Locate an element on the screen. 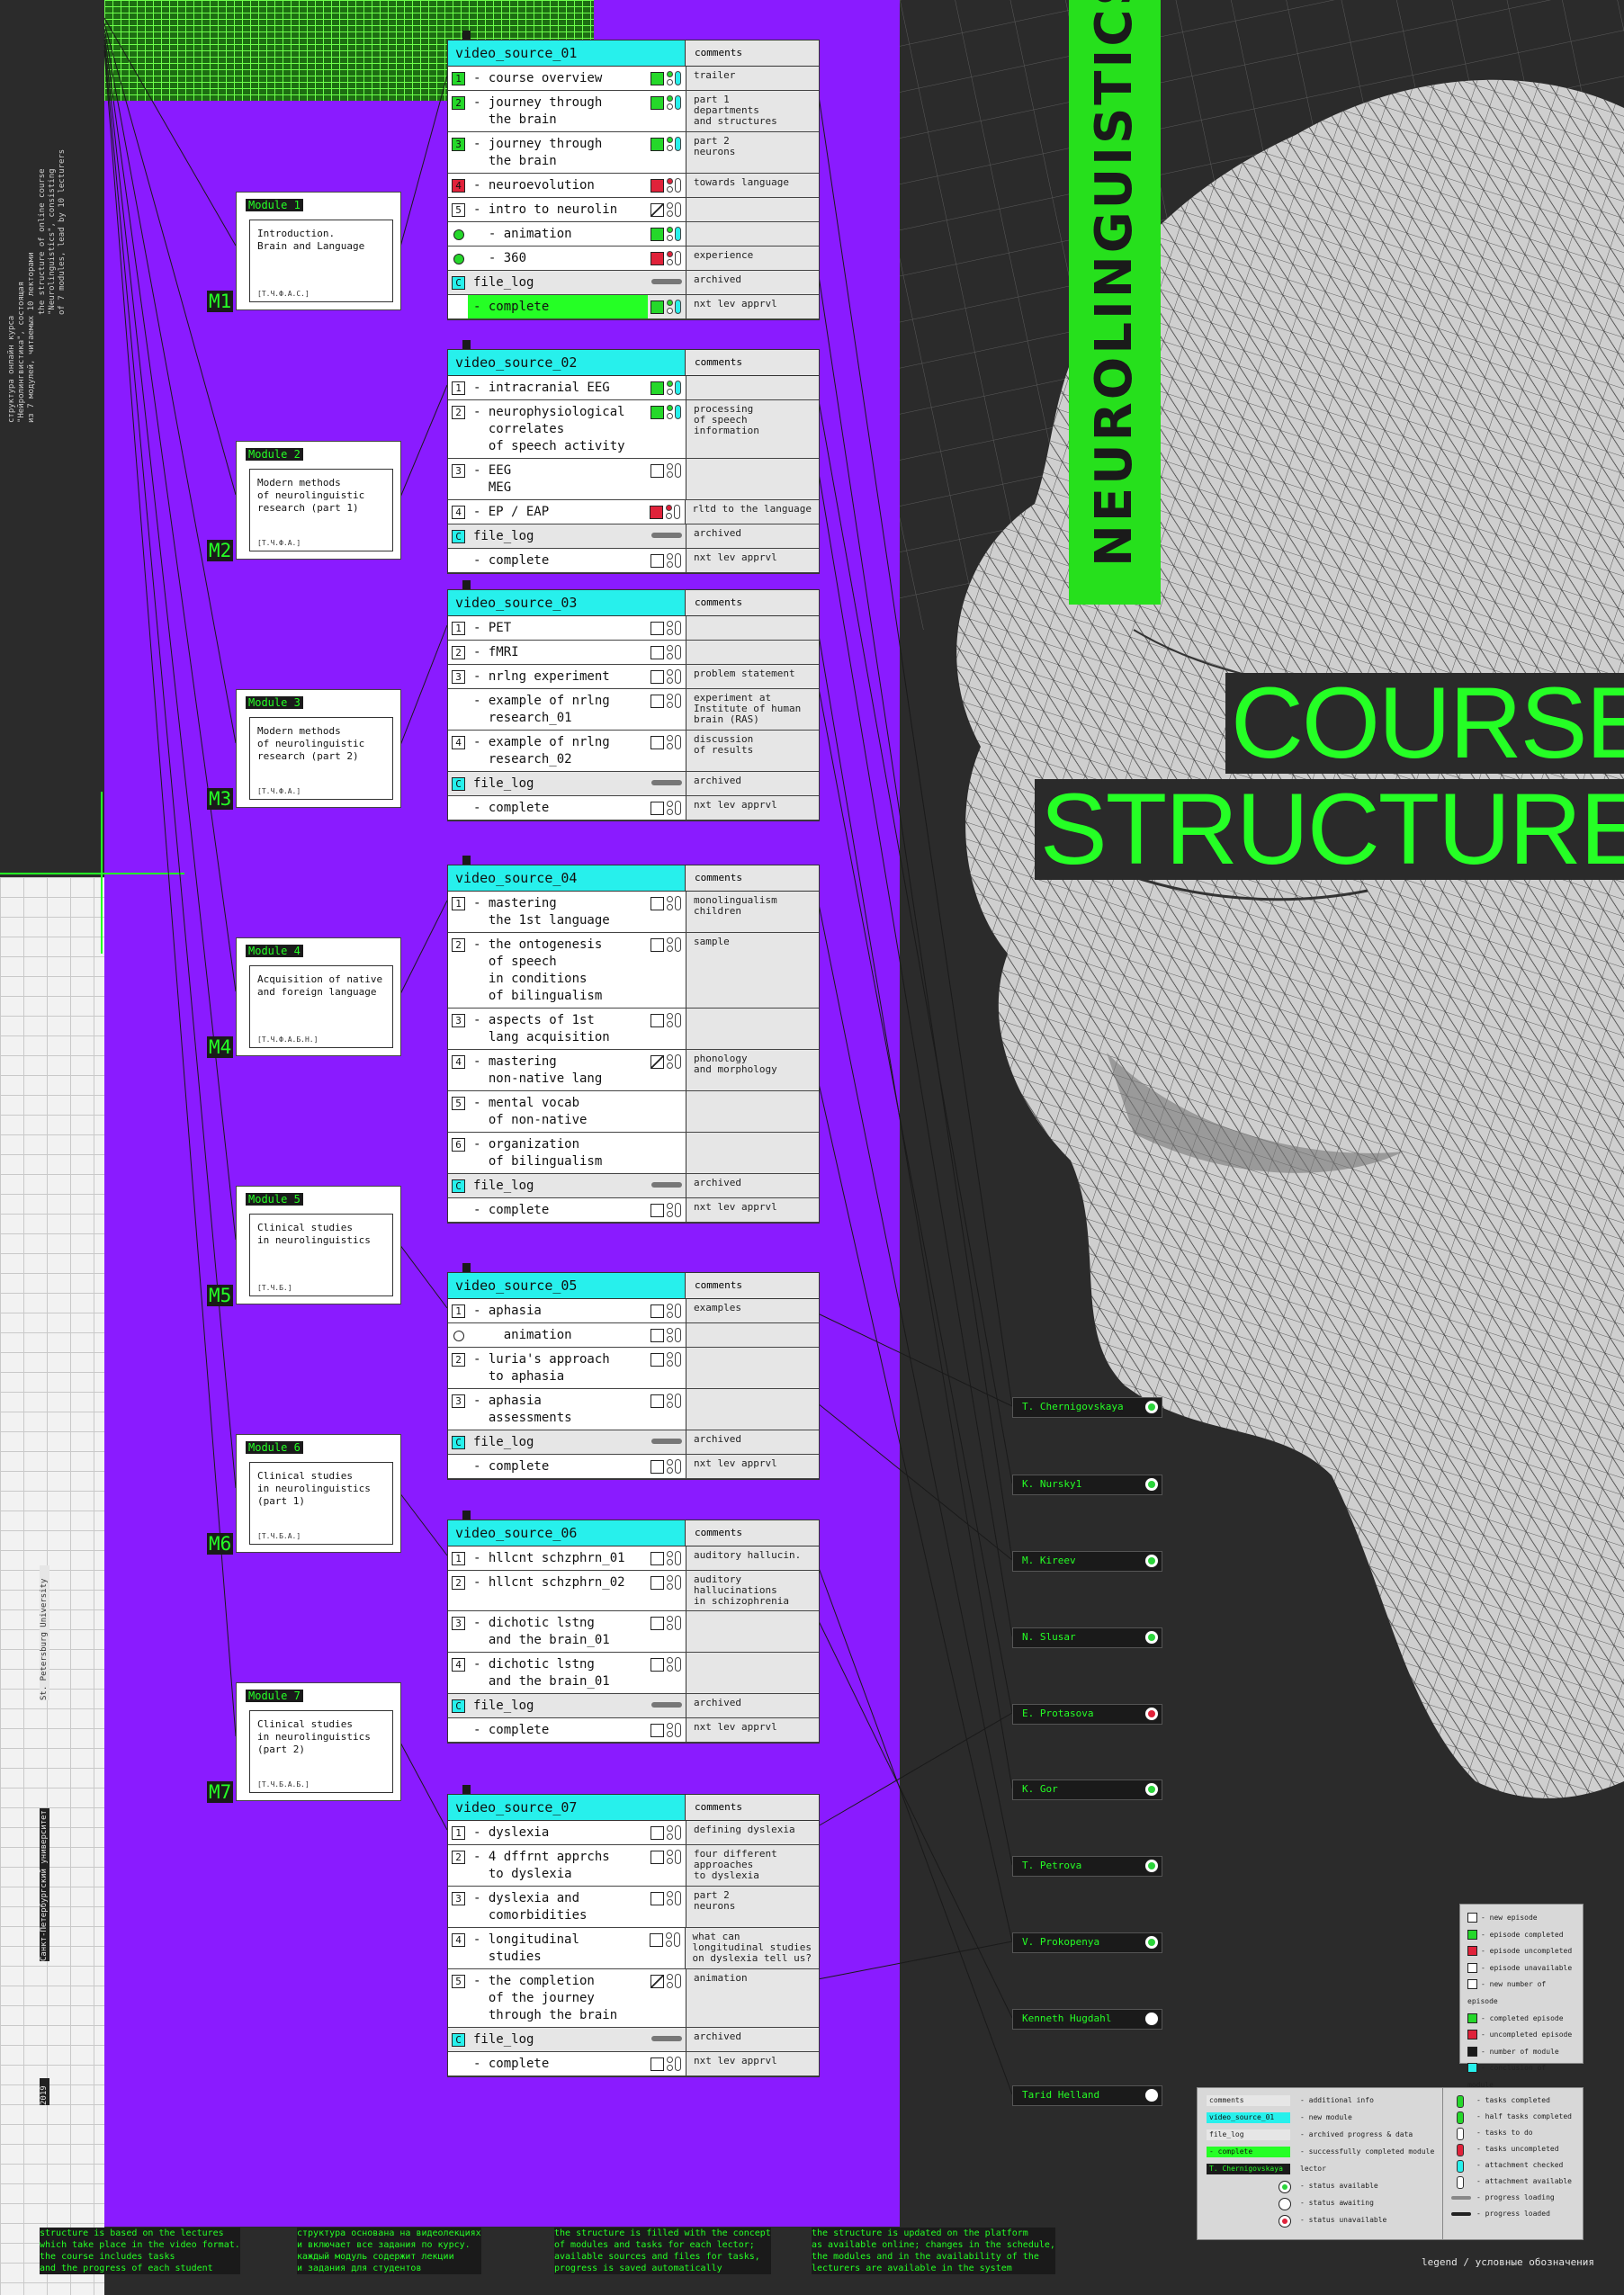 This screenshot has width=1624, height=2295. episode-row: 3 - EEG MEG is located at coordinates (633, 479).